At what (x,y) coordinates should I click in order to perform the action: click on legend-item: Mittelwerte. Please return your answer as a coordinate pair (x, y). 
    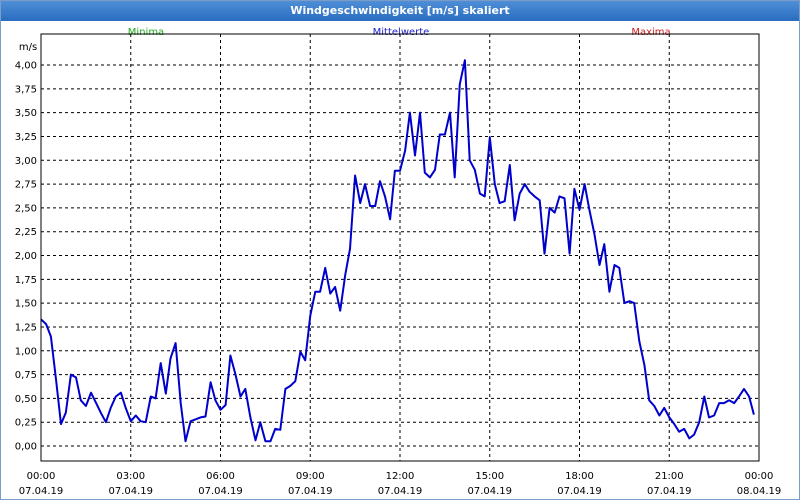
    Looking at the image, I should click on (401, 32).